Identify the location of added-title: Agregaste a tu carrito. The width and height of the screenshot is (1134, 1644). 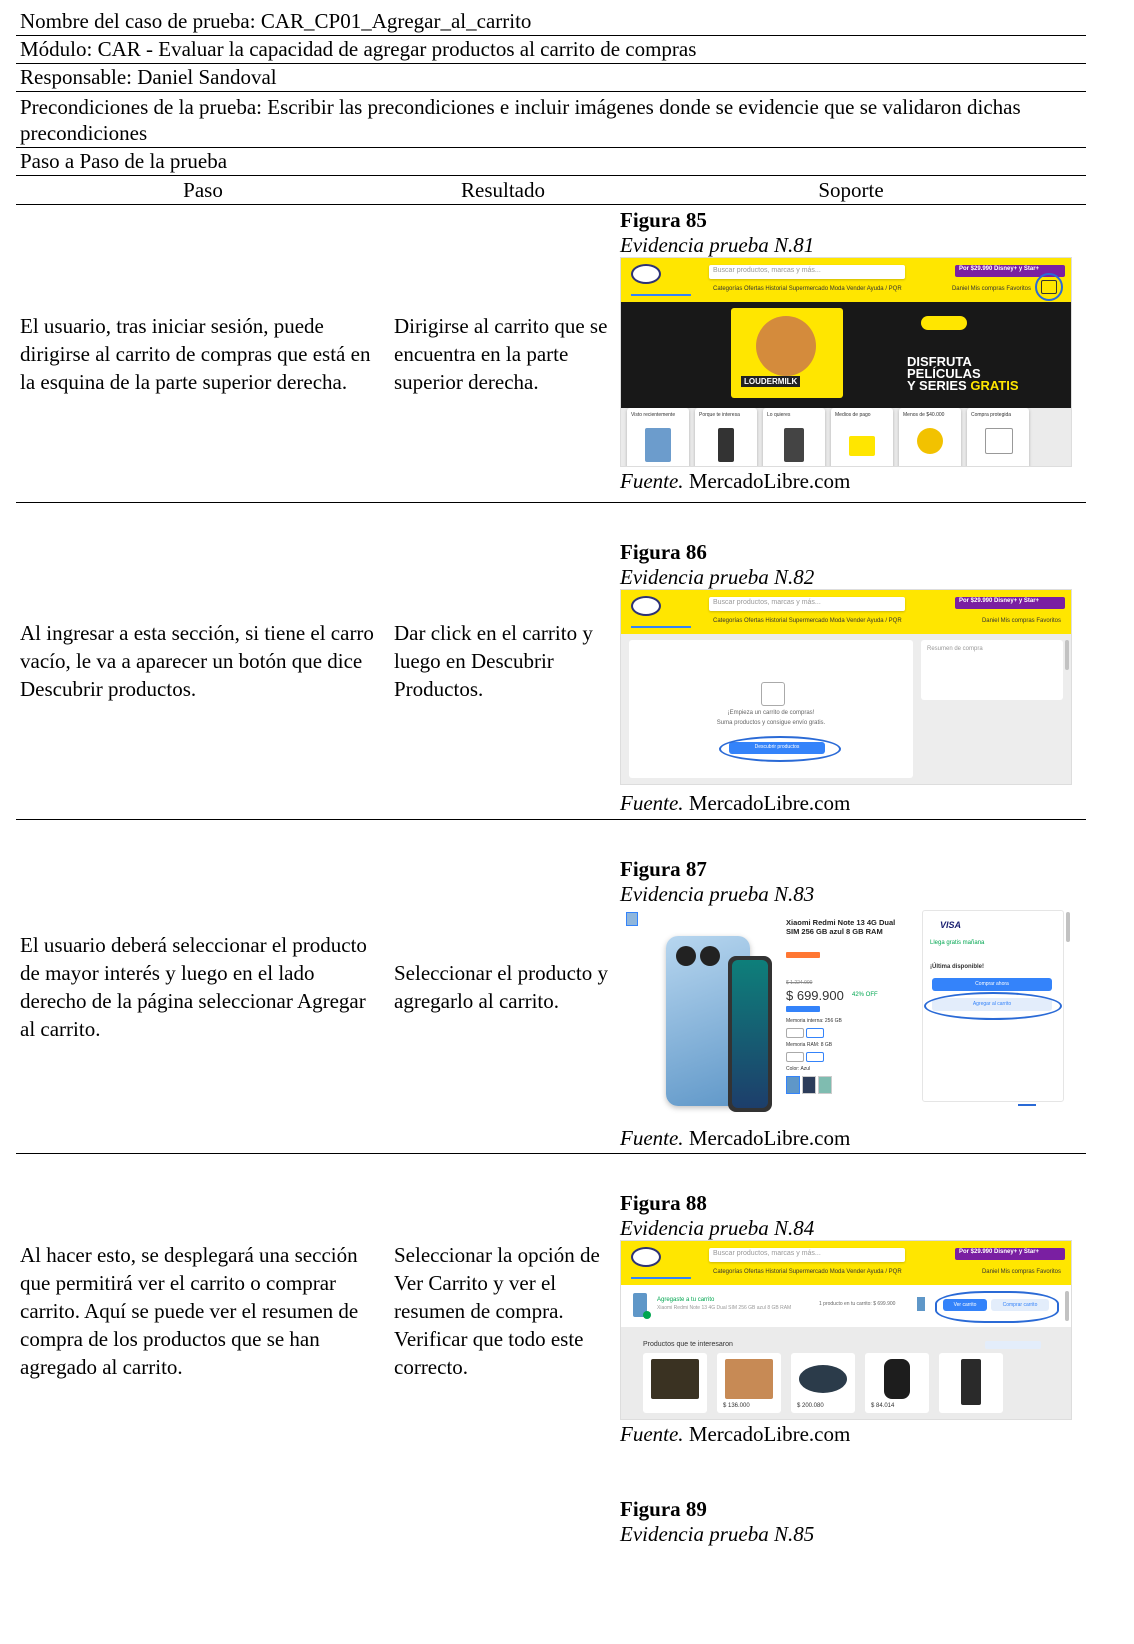
(686, 1300).